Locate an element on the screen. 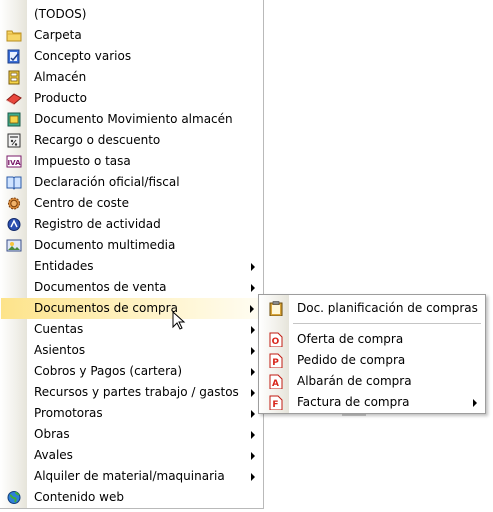 This screenshot has height=512, width=493. globe-icon is located at coordinates (14, 497).